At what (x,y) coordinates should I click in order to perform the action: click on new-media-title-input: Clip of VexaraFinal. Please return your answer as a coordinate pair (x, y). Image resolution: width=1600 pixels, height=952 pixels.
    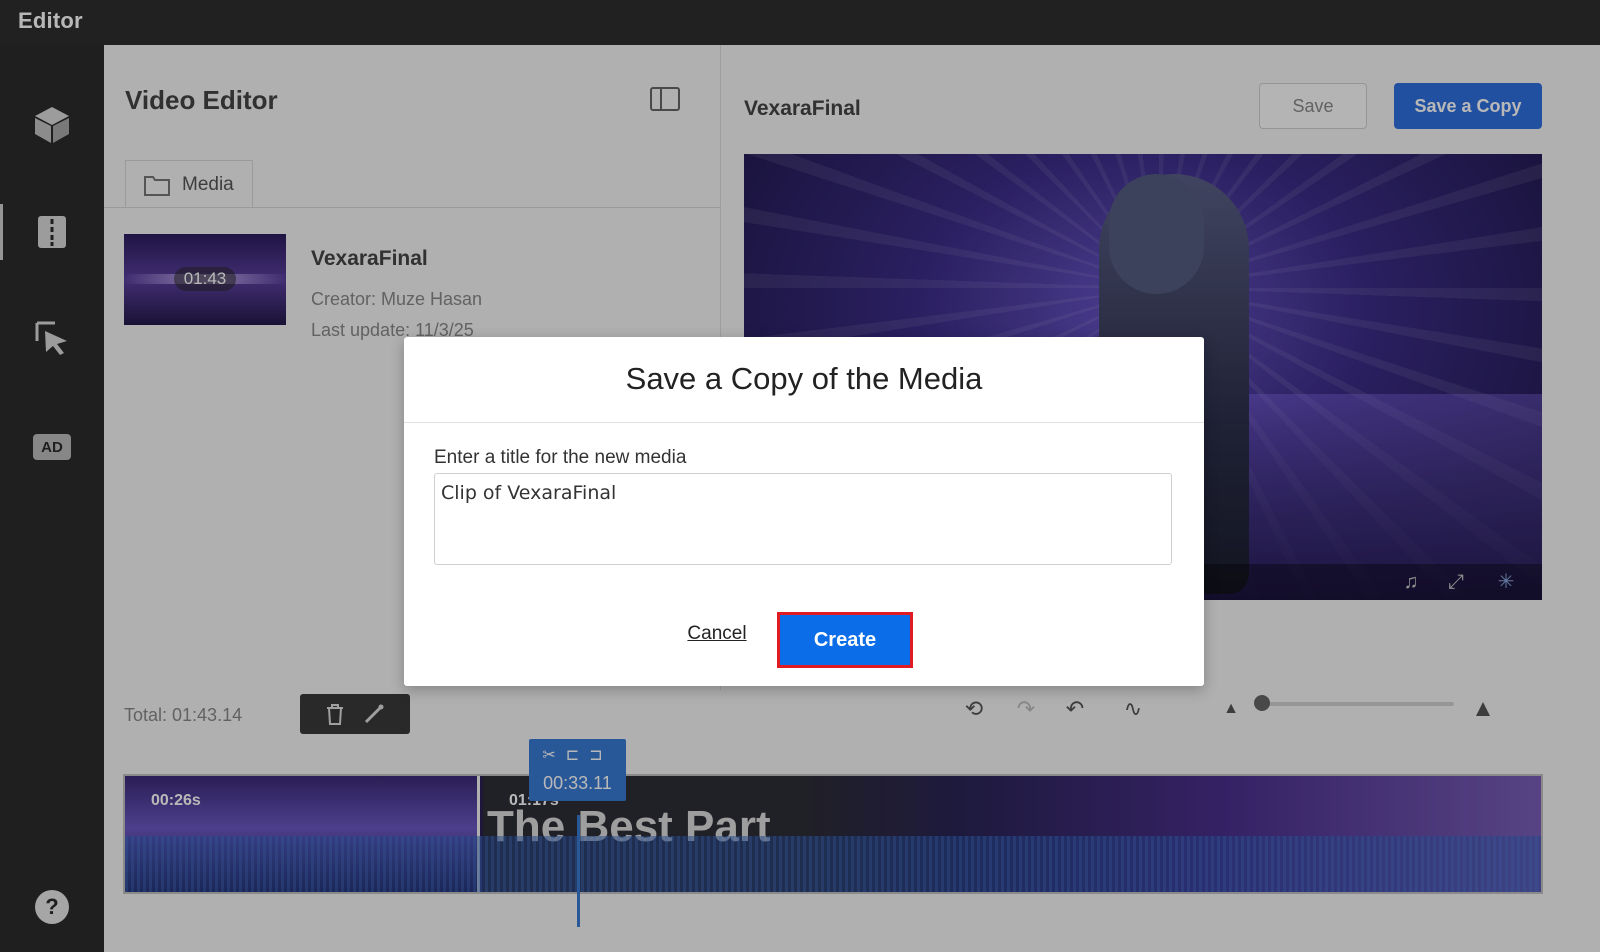
    Looking at the image, I should click on (803, 519).